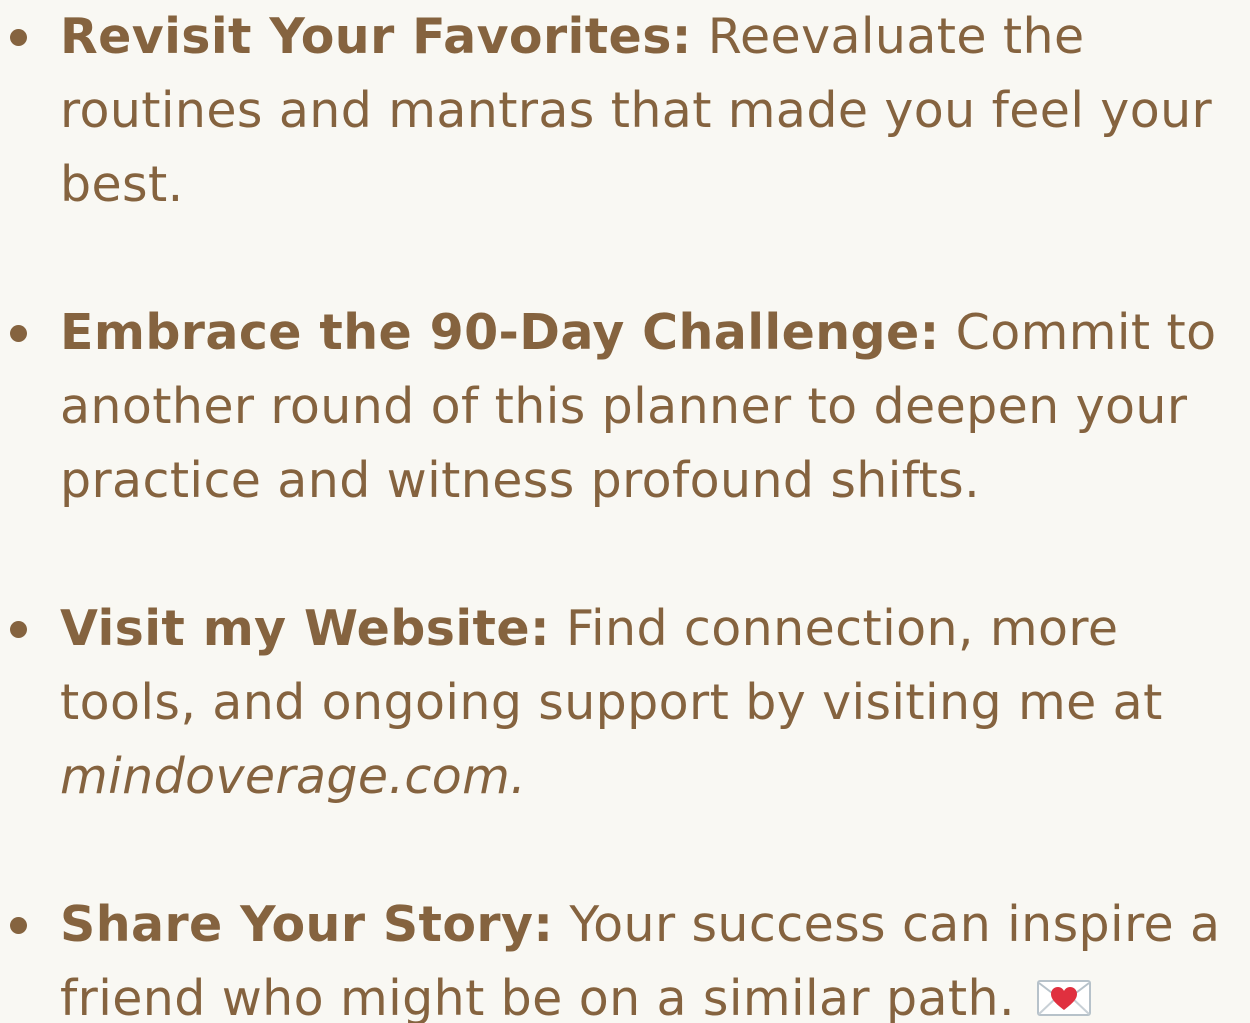 The image size is (1250, 1023). Describe the element at coordinates (305, 628) in the screenshot. I see `list-item-heading: Visit my Website:` at that location.